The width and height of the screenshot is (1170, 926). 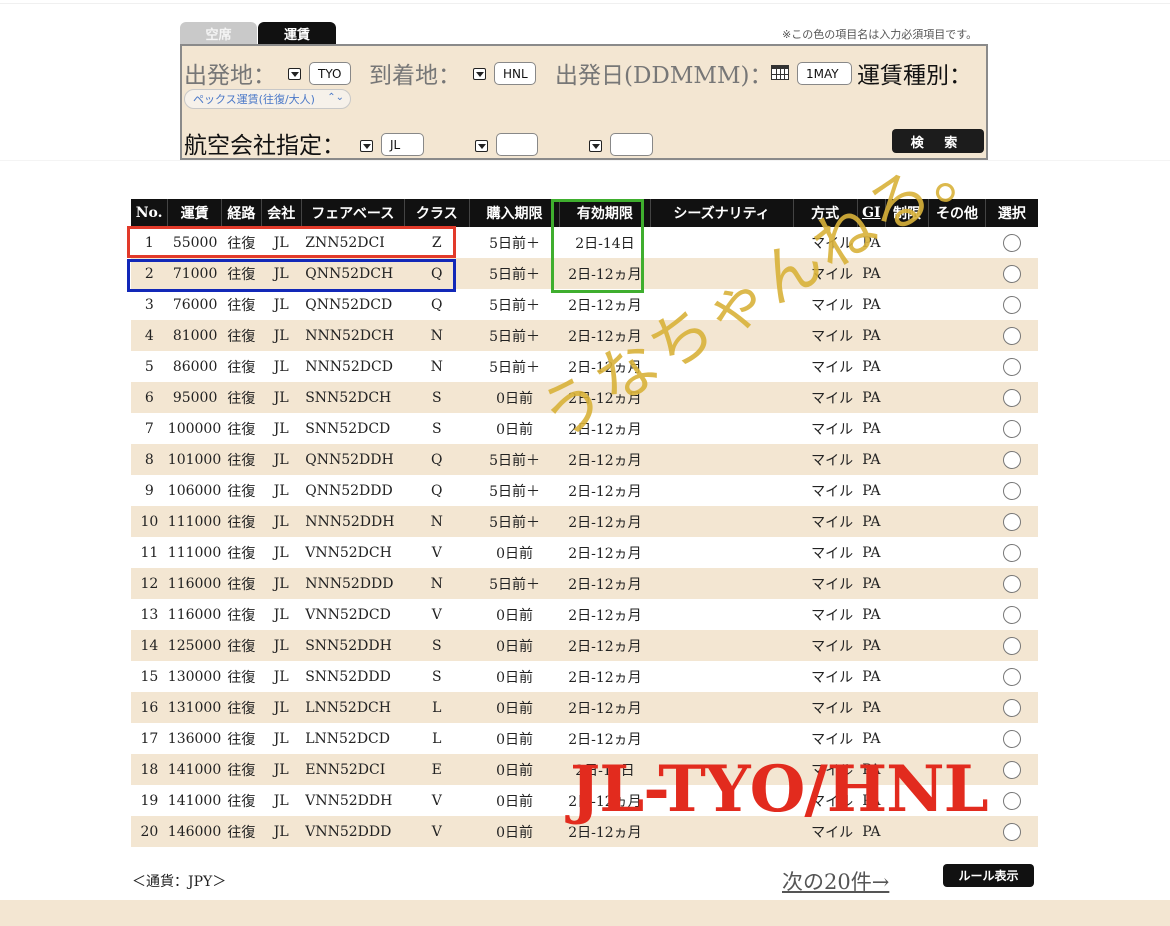 What do you see at coordinates (437, 397) in the screenshot?
I see `cell-class: S` at bounding box center [437, 397].